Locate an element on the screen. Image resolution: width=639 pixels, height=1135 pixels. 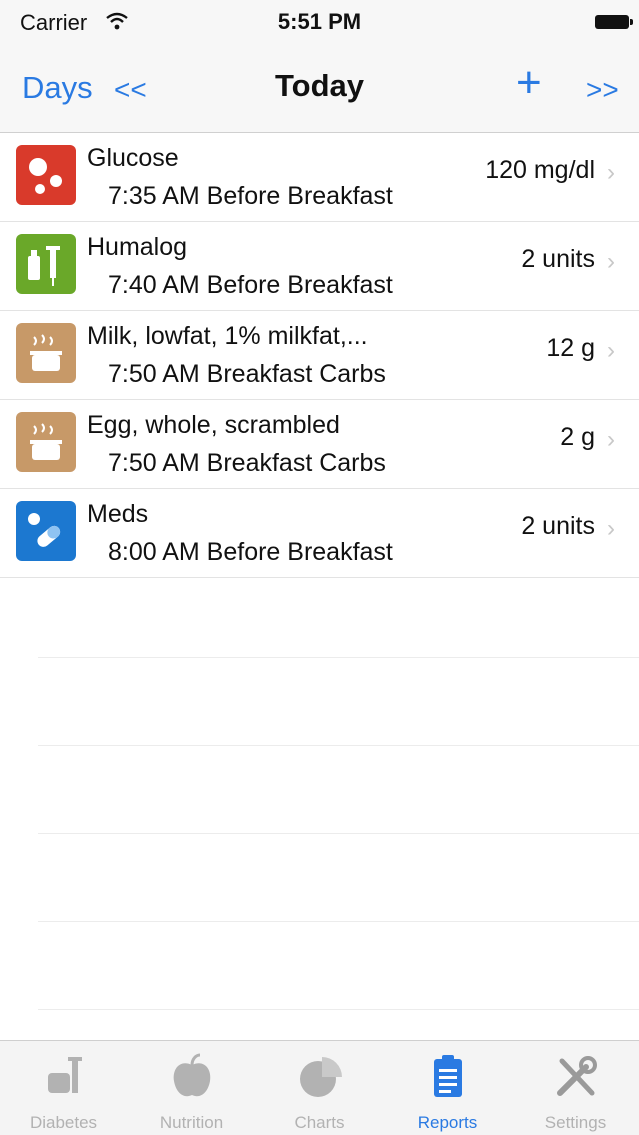
tab-diabetes: Diabetes is located at coordinates (63, 1088).